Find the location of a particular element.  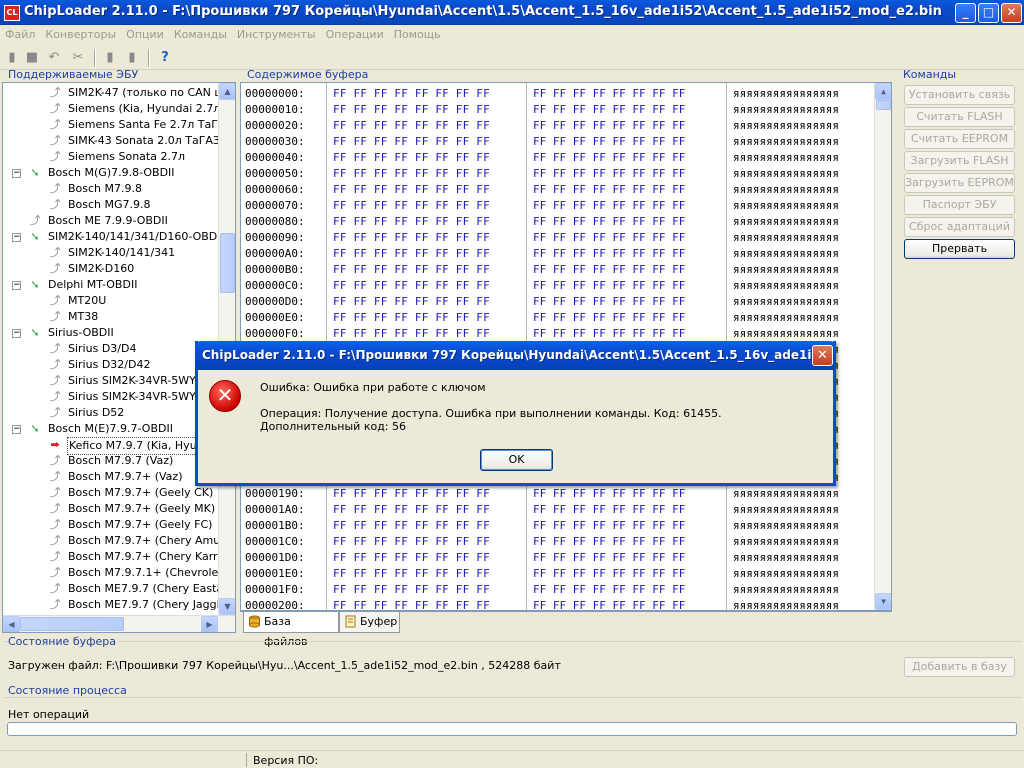

command-button-1: Установить связь is located at coordinates (959, 95).